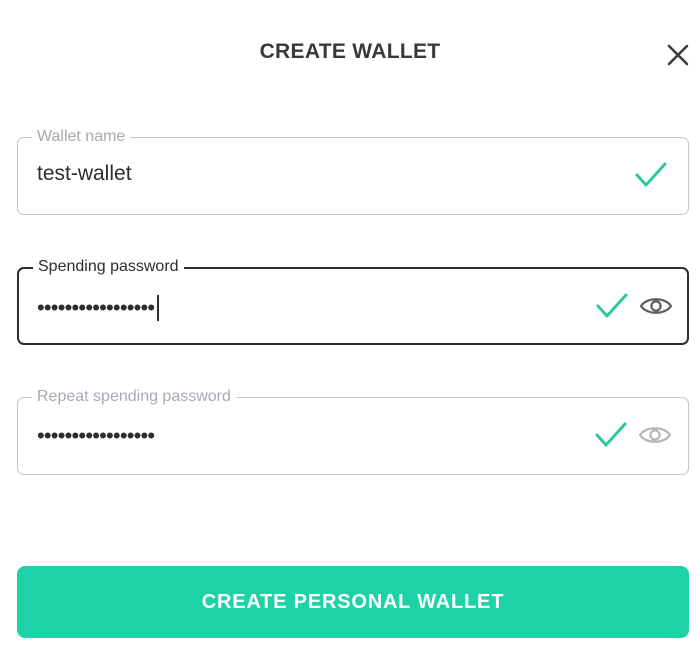  What do you see at coordinates (353, 602) in the screenshot?
I see `create-personal-wallet-button: CREATE PERSONAL WALLET` at bounding box center [353, 602].